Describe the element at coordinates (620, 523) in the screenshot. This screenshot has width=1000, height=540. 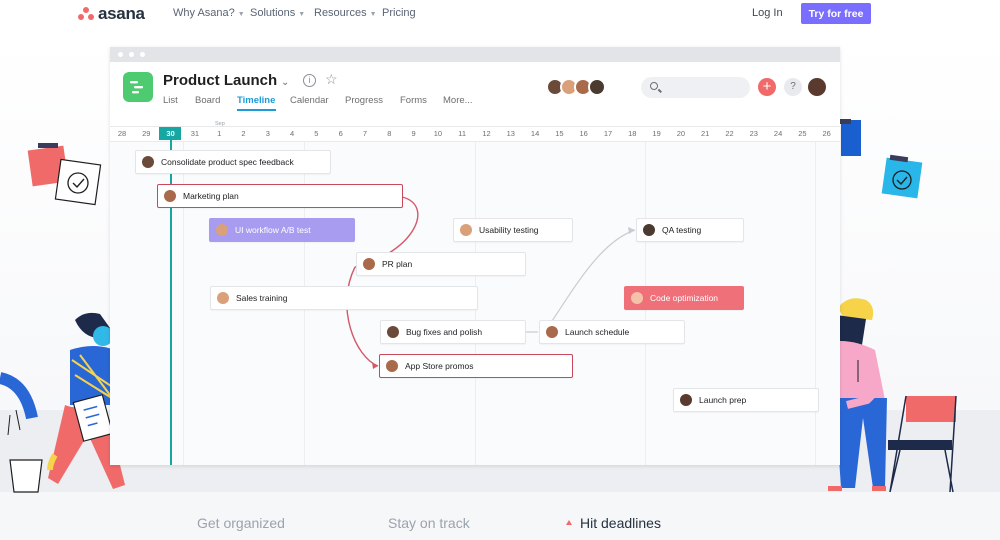
I see `tagline-hit-deadlines: Hit deadlines` at that location.